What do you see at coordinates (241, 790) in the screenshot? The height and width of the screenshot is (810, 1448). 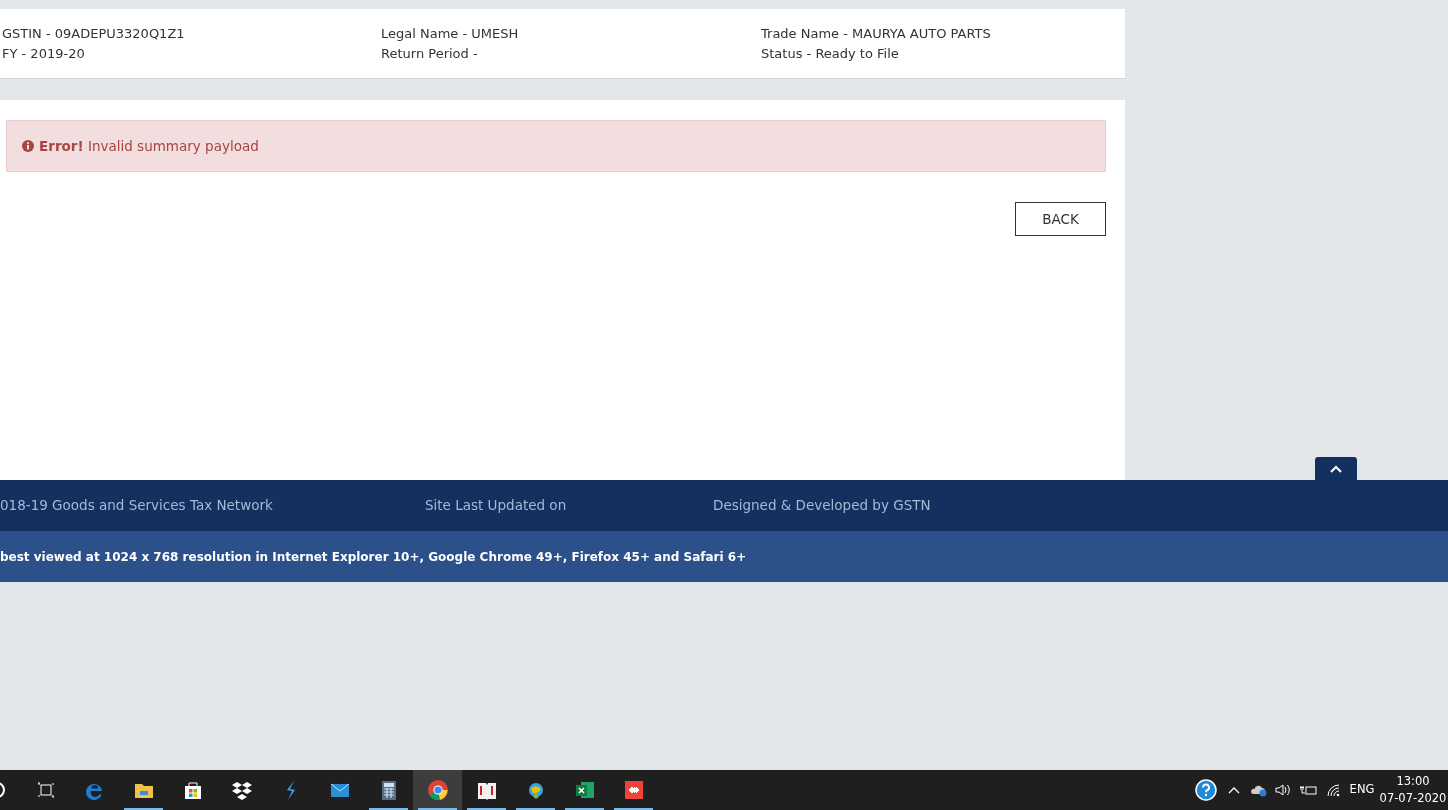 I see `box-icon` at bounding box center [241, 790].